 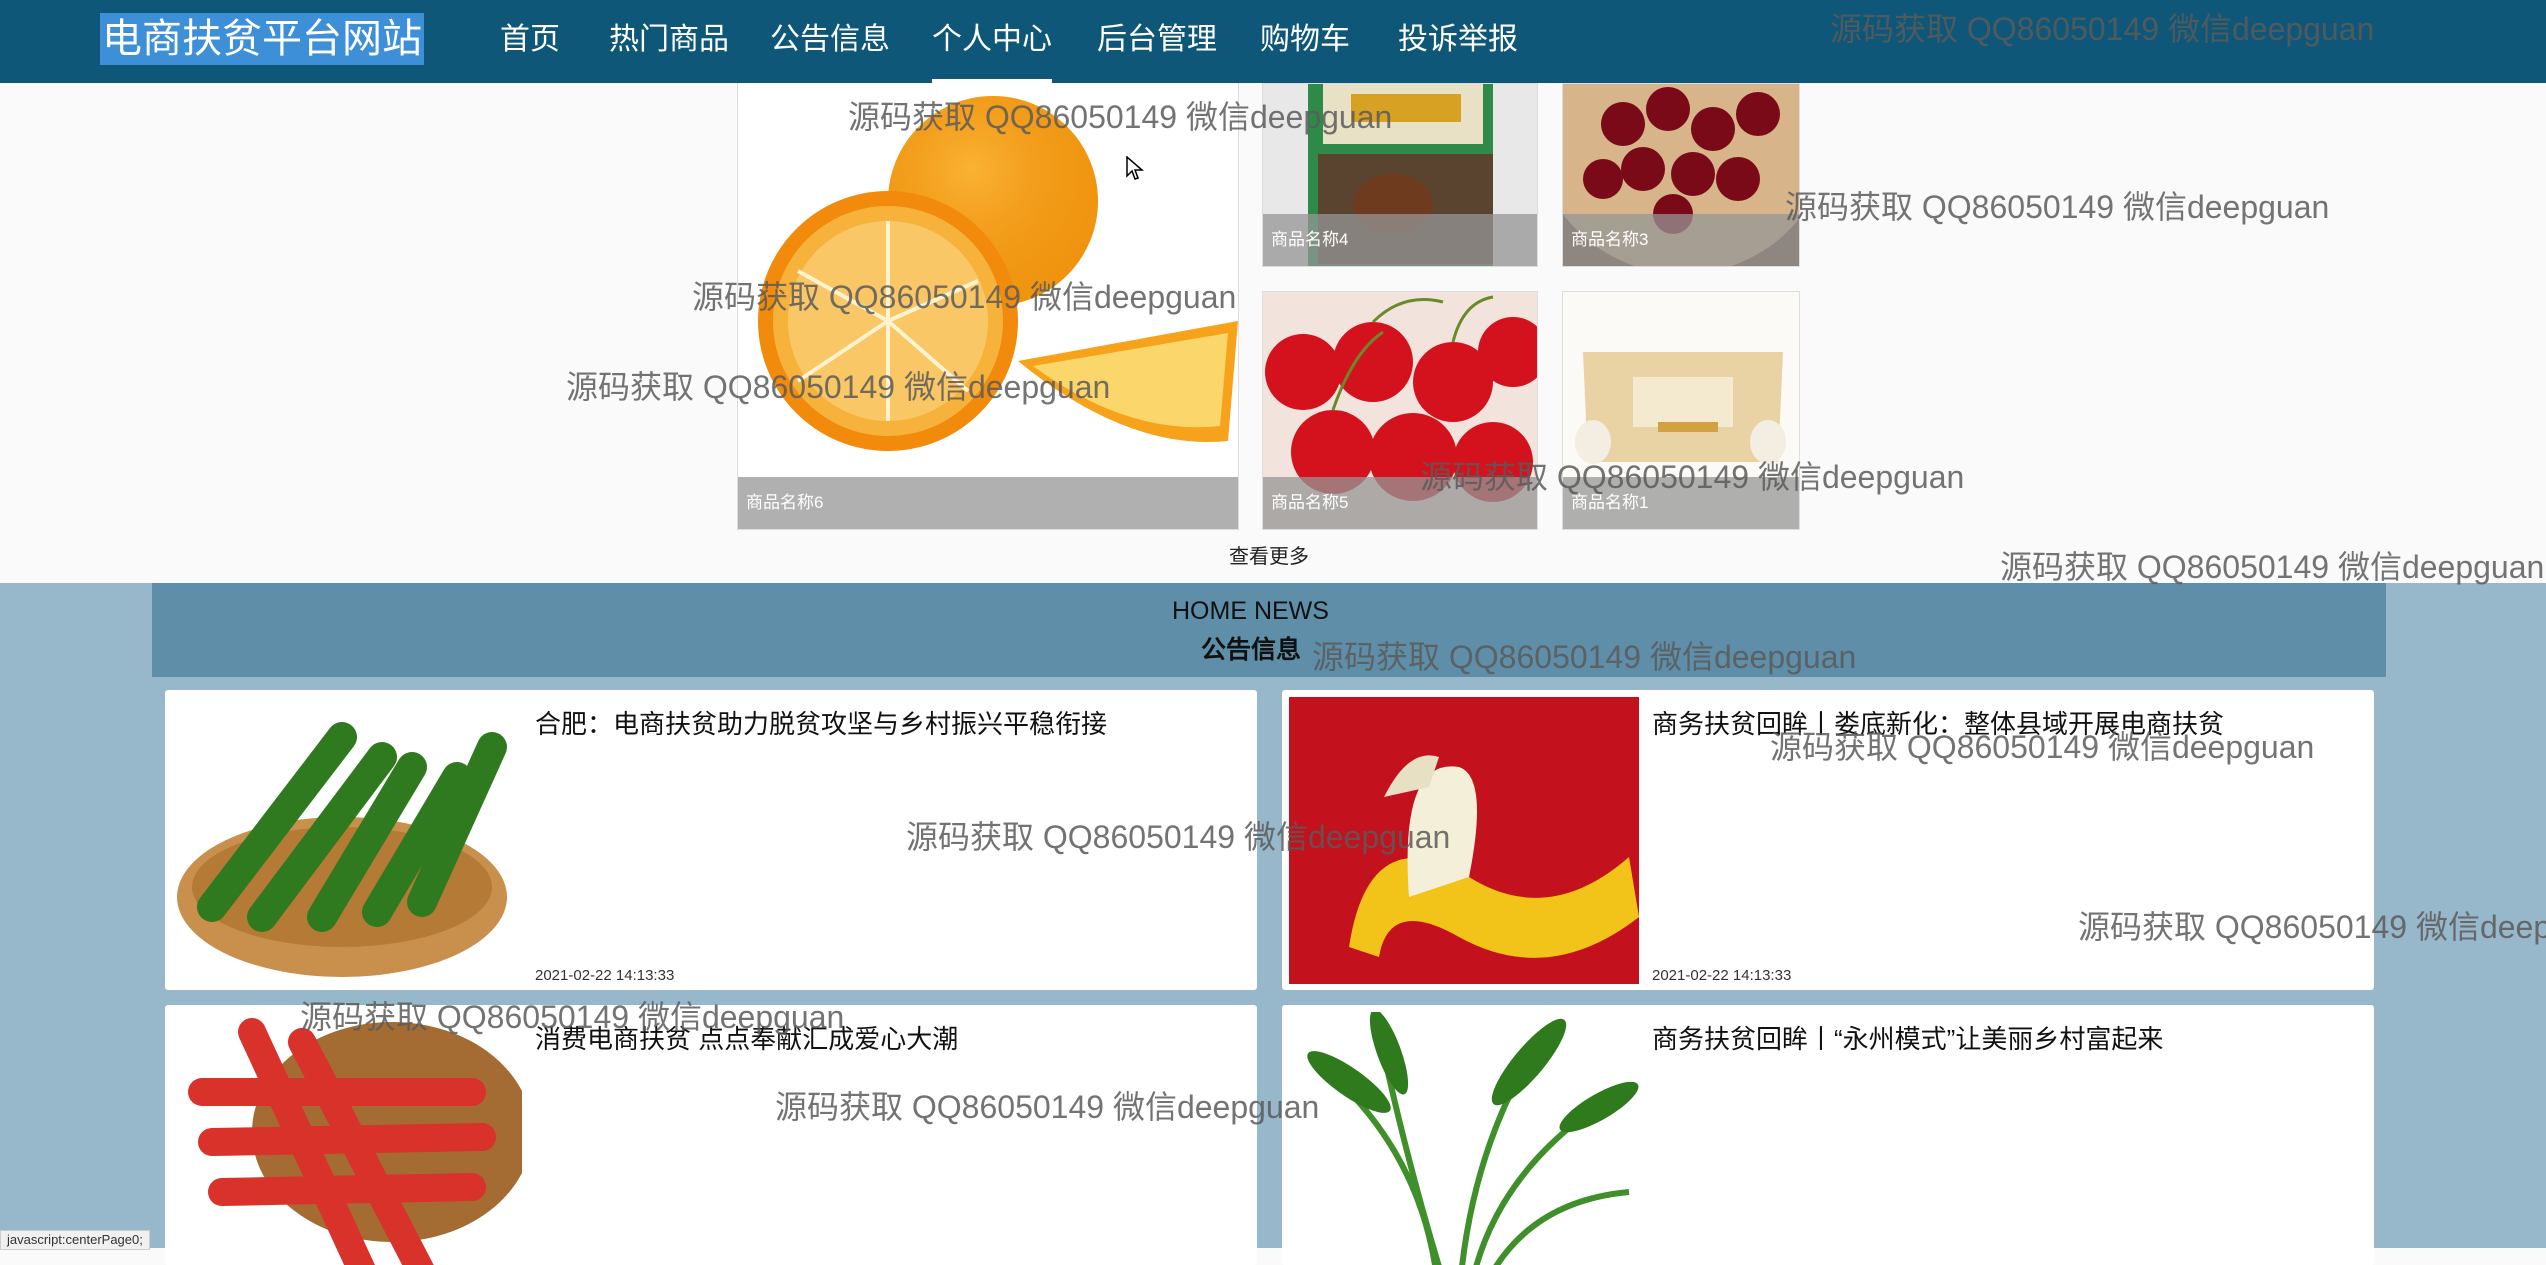 What do you see at coordinates (1400, 240) in the screenshot?
I see `product-name: 商品名称4` at bounding box center [1400, 240].